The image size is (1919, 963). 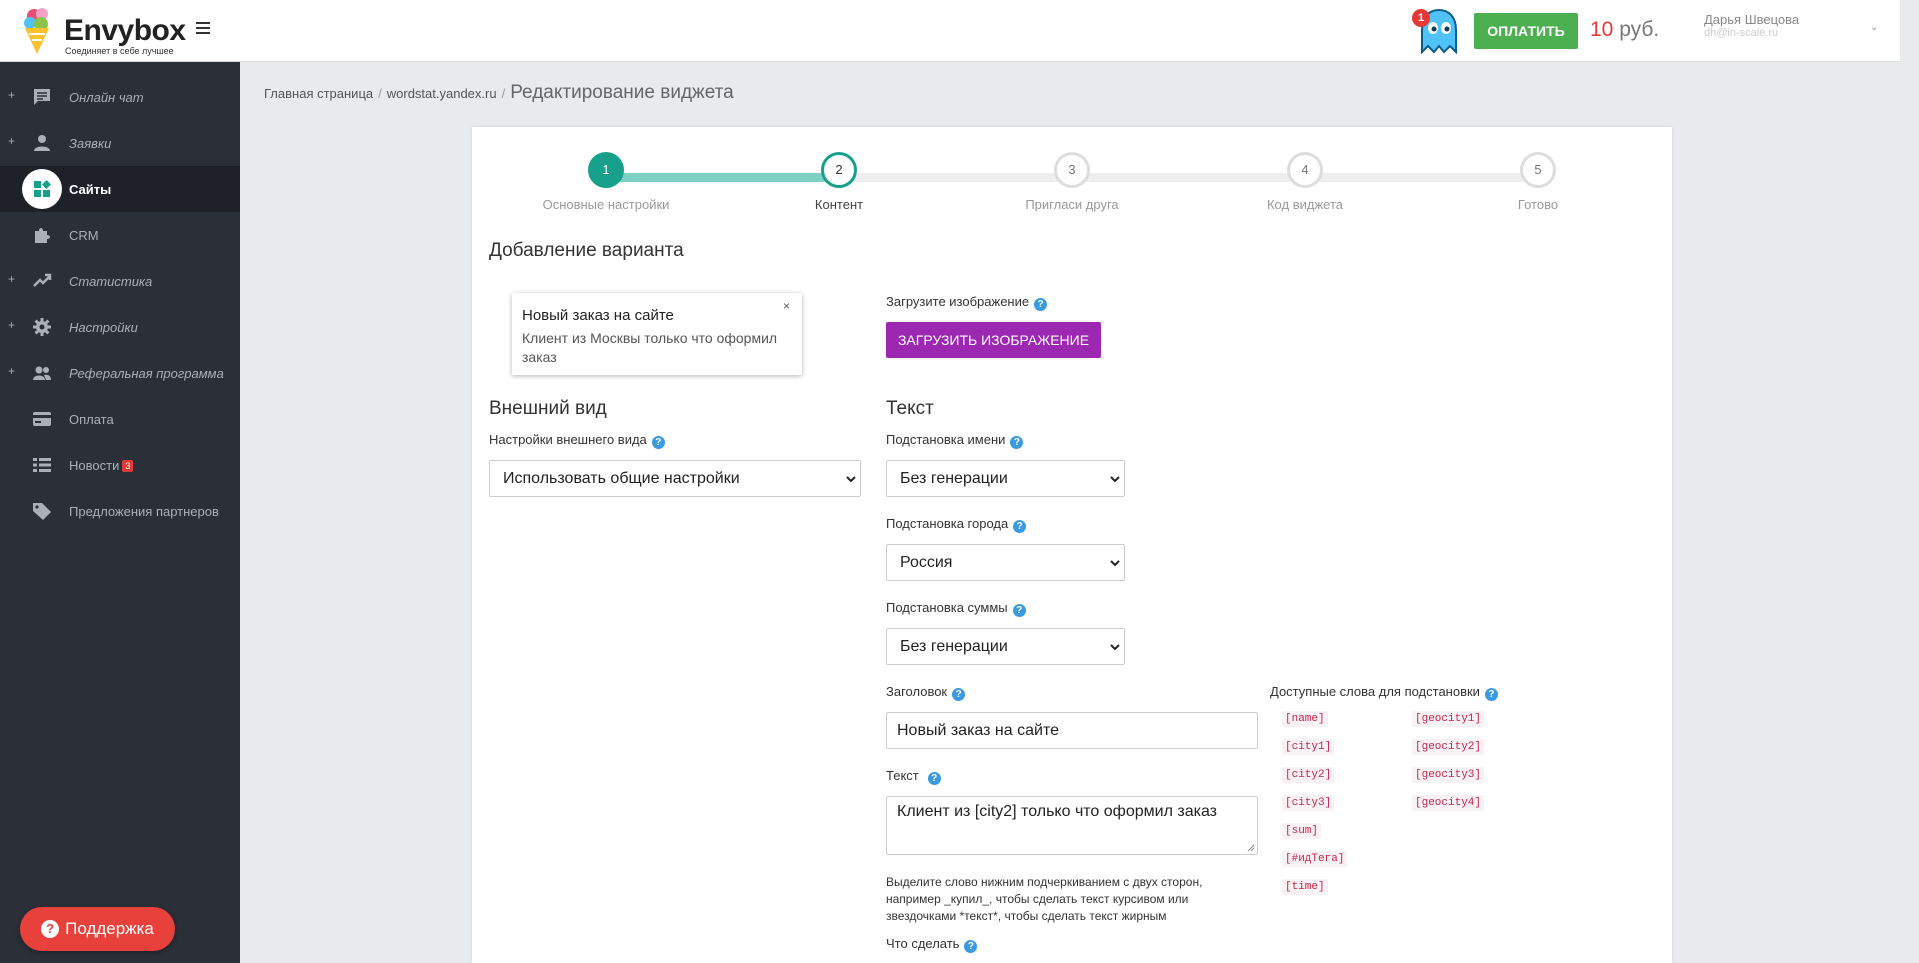 What do you see at coordinates (1315, 859) in the screenshot?
I see `placeholder-tag: [#идТега]` at bounding box center [1315, 859].